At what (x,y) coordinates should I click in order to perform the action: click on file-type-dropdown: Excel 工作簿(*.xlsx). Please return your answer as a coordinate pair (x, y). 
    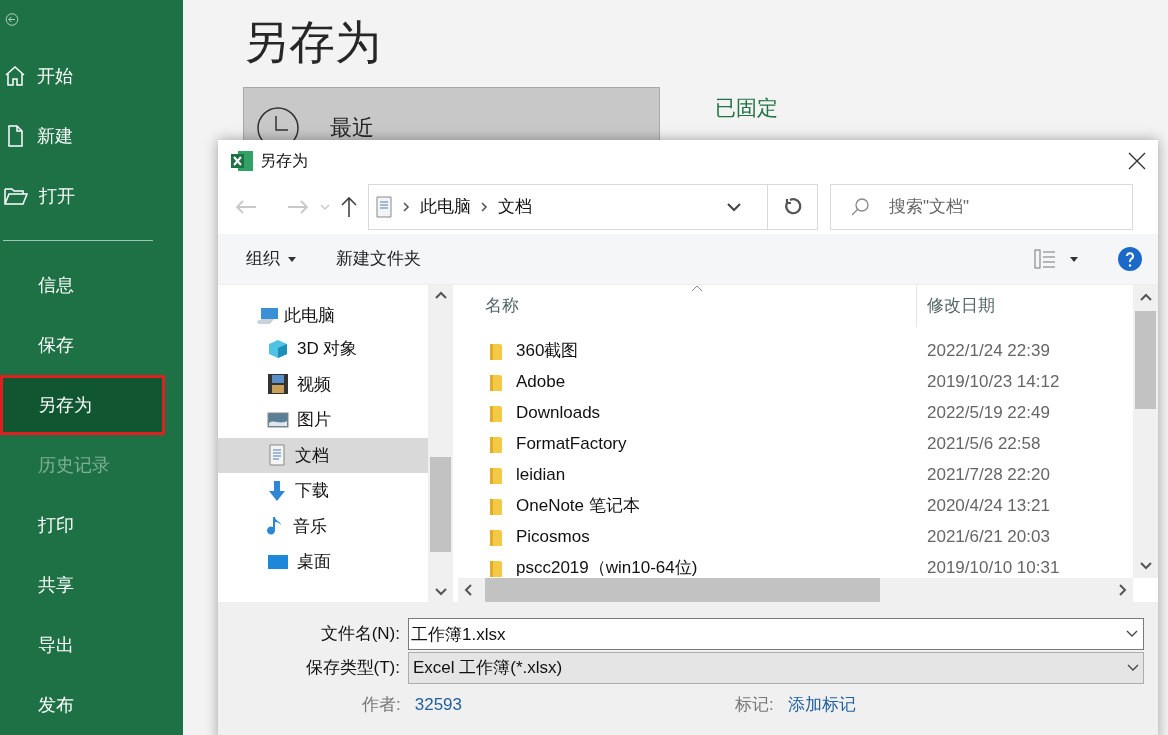
    Looking at the image, I should click on (776, 668).